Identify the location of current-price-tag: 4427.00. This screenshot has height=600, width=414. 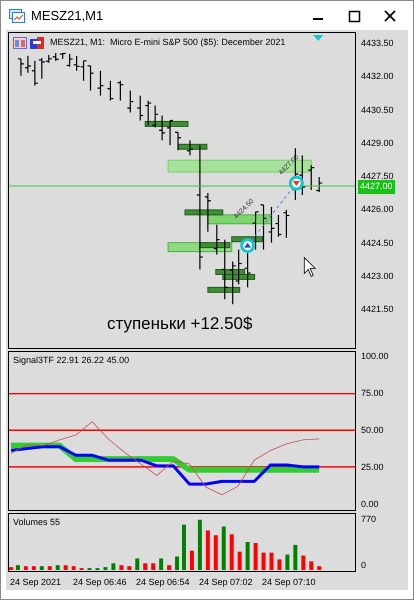
(376, 187).